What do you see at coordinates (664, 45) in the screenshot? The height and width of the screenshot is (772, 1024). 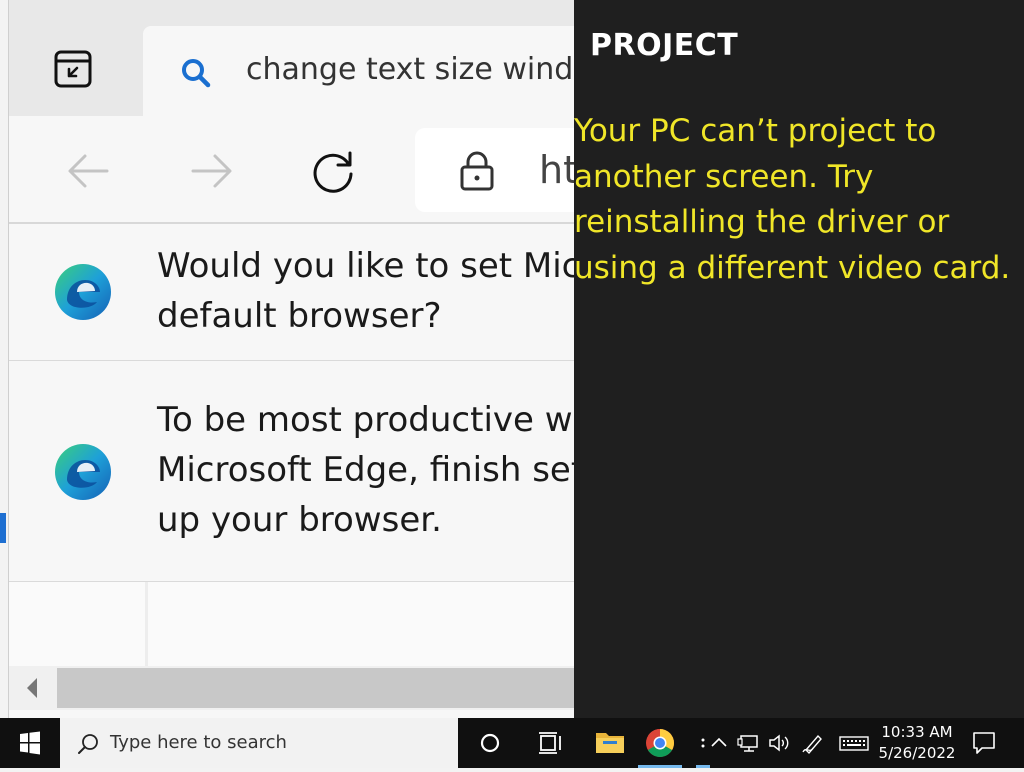 I see `panel-title: PROJECT` at bounding box center [664, 45].